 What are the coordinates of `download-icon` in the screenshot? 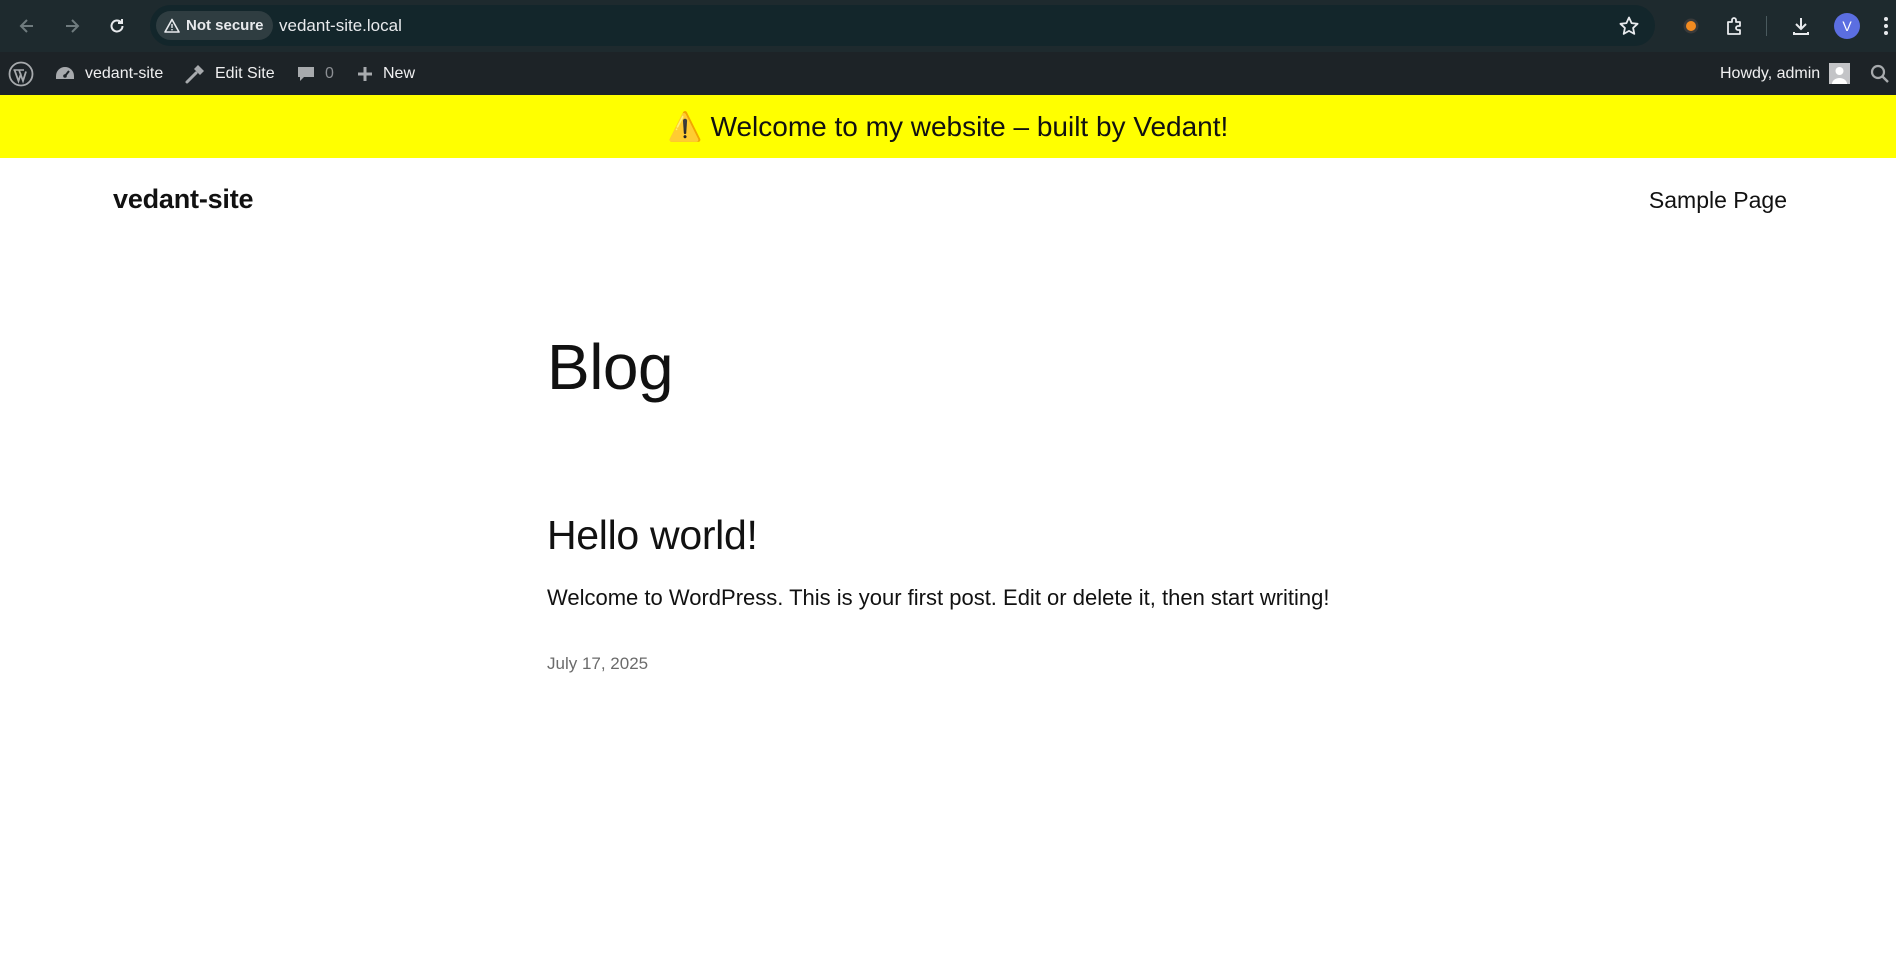 It's located at (1801, 26).